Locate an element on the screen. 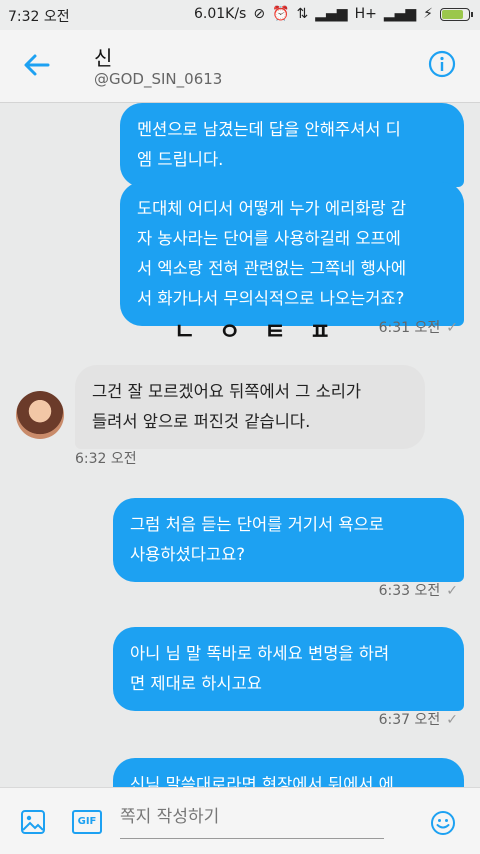 The image size is (480, 854). emoji-icon is located at coordinates (443, 823).